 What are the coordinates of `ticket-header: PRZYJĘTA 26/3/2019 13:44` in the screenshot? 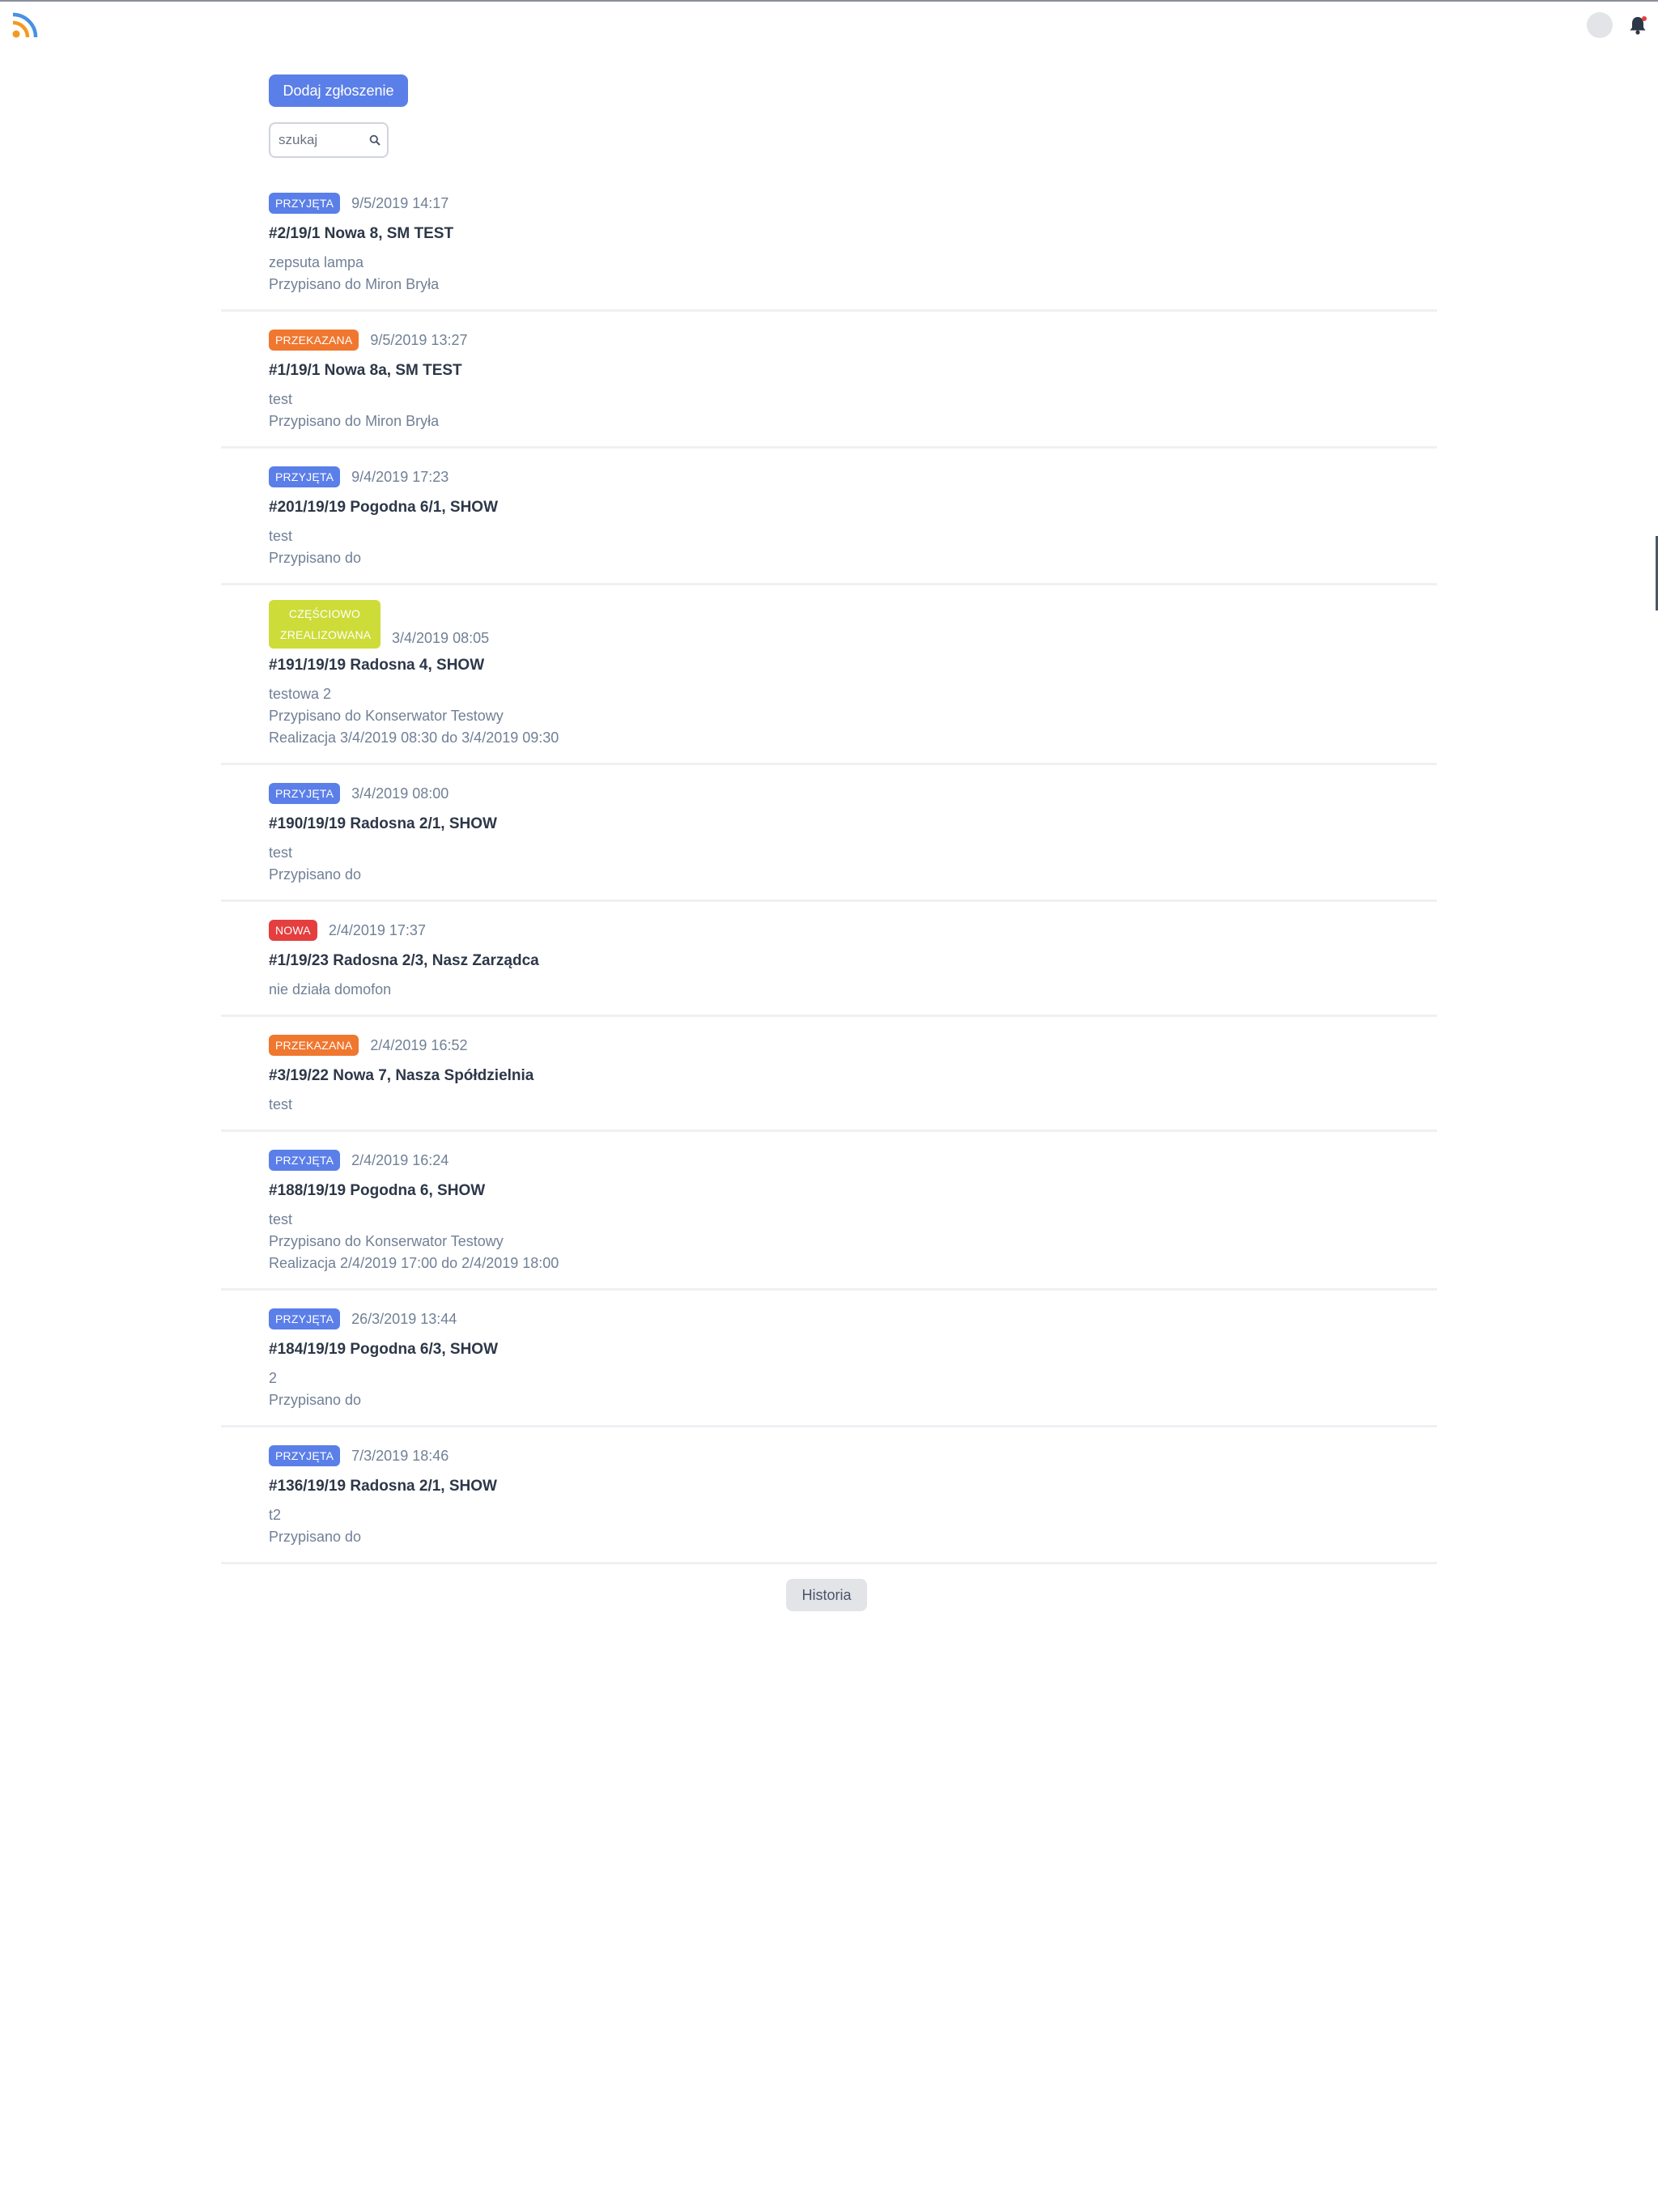 It's located at (853, 1319).